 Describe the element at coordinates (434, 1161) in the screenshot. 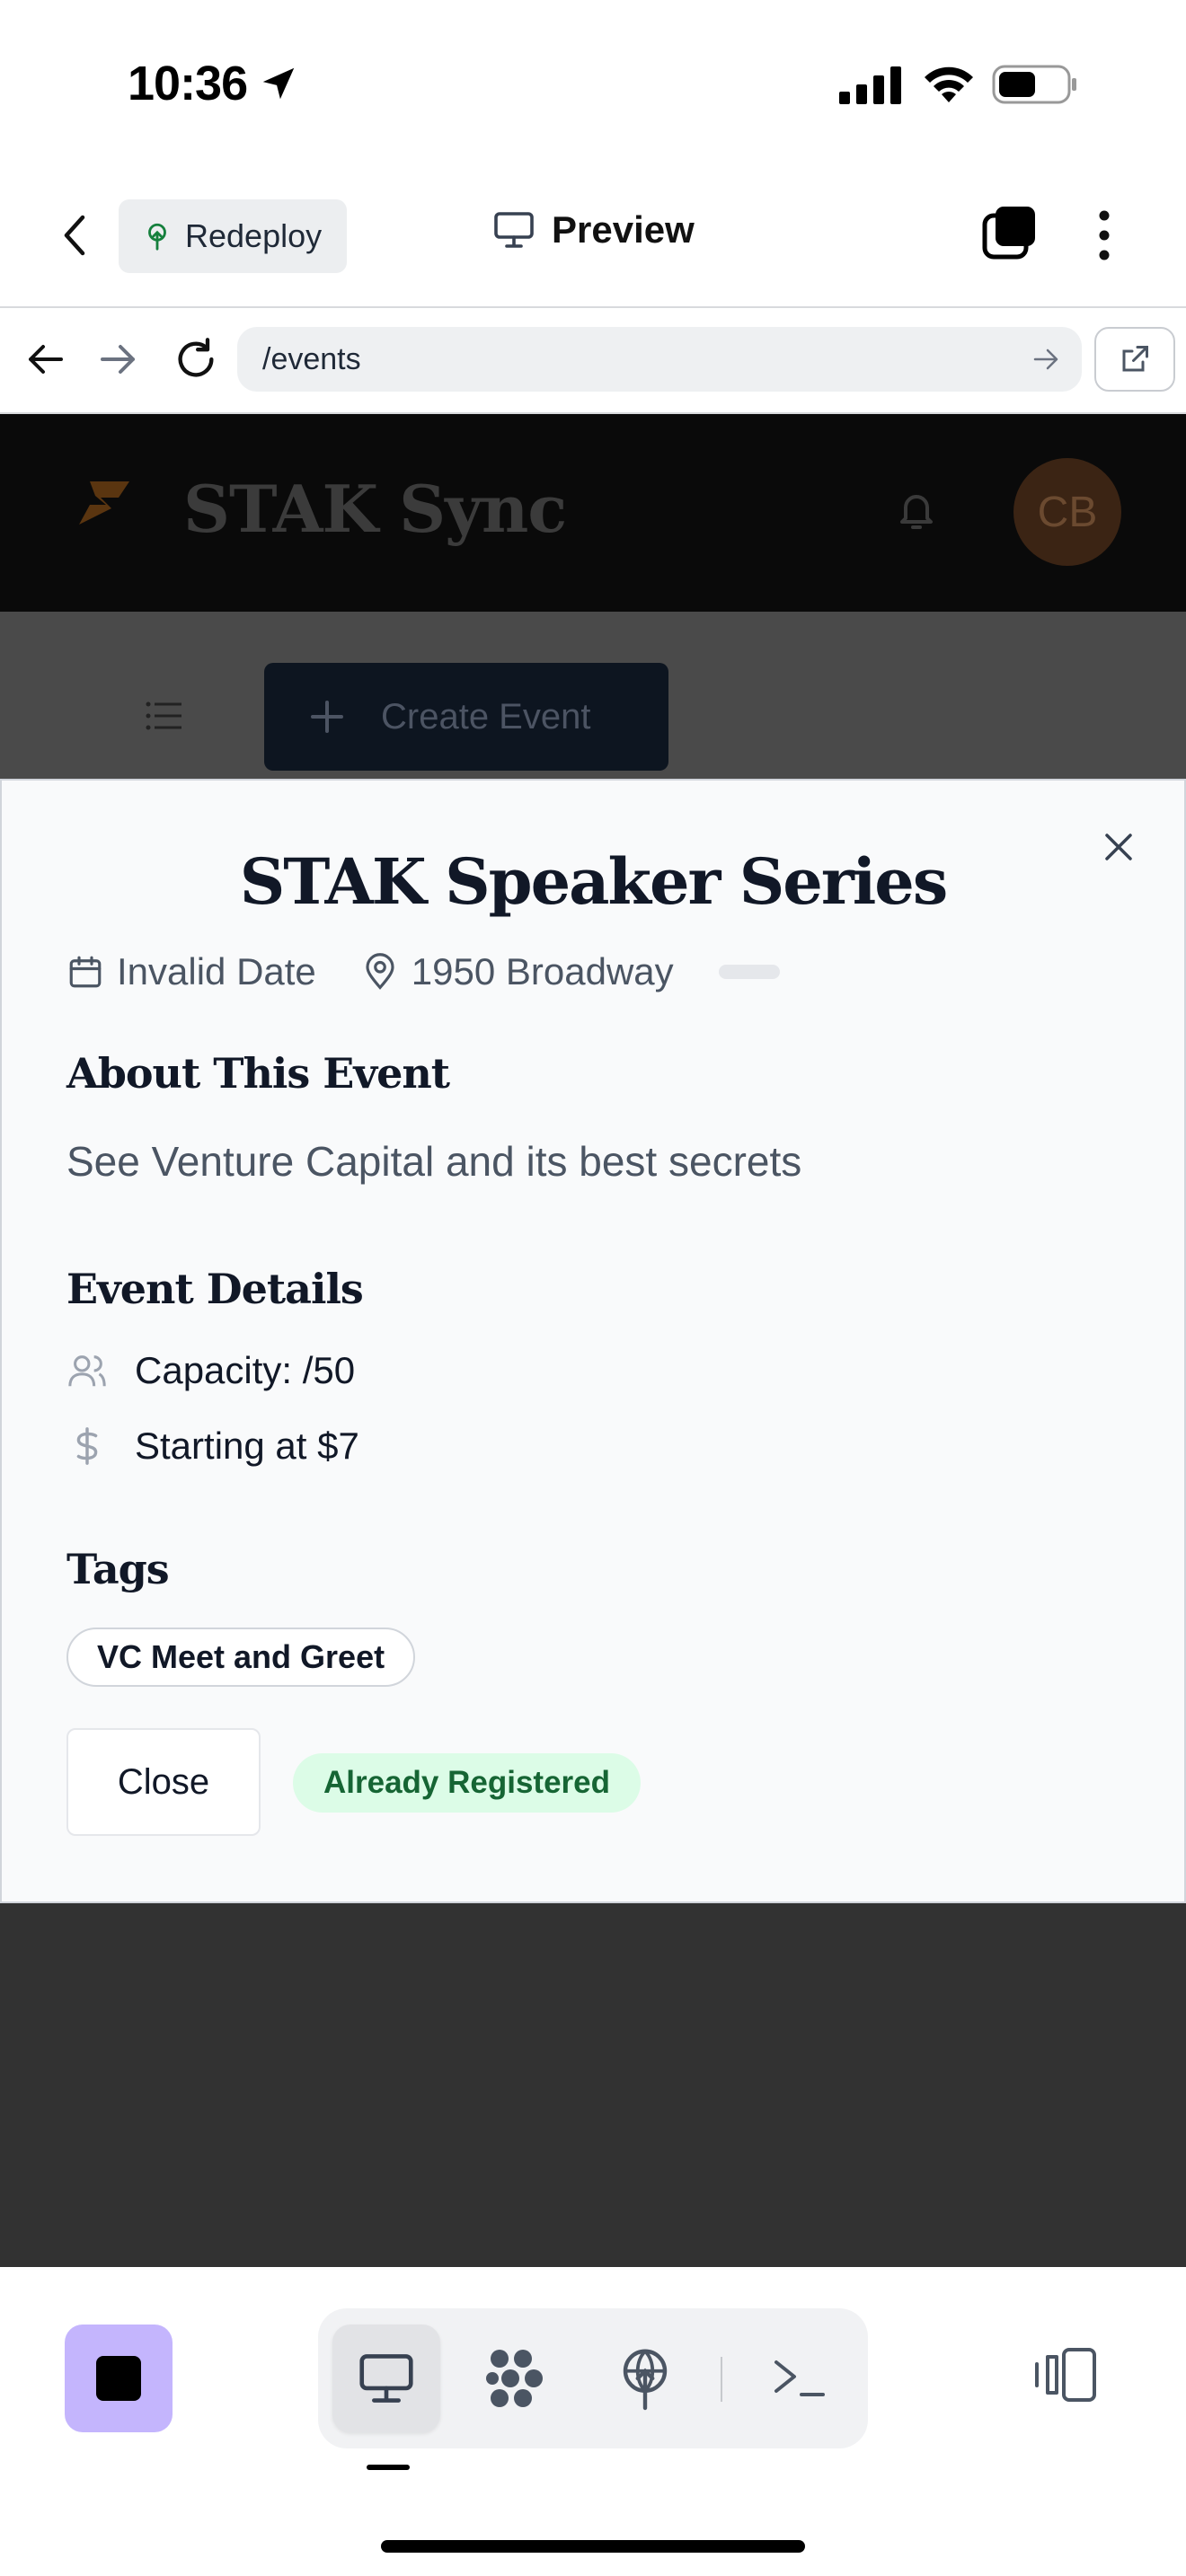

I see `about-text: See Venture Capital and its best secrets` at that location.